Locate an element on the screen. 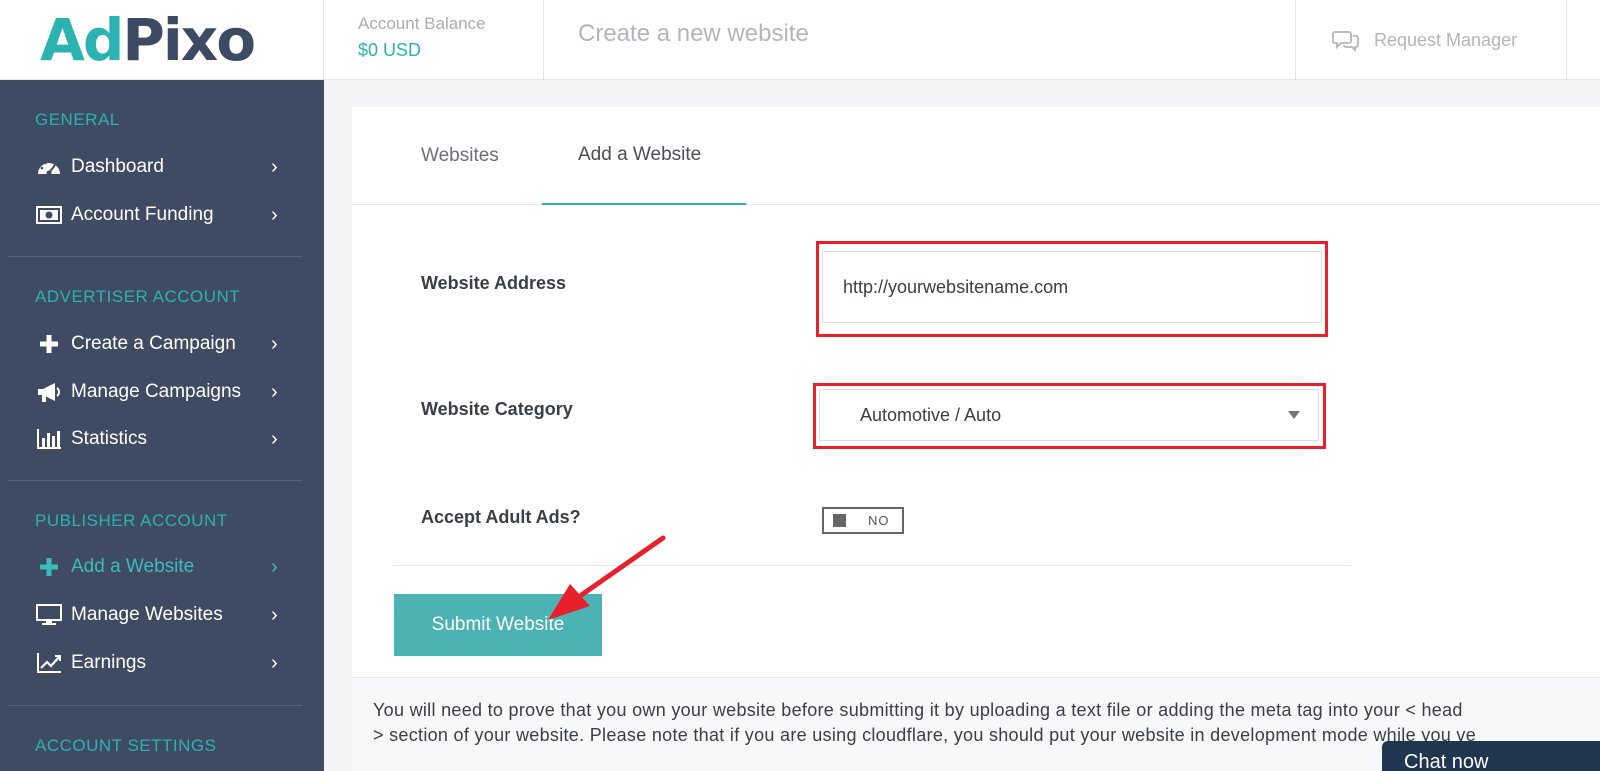 The height and width of the screenshot is (771, 1600). toggle-state: NO is located at coordinates (879, 520).